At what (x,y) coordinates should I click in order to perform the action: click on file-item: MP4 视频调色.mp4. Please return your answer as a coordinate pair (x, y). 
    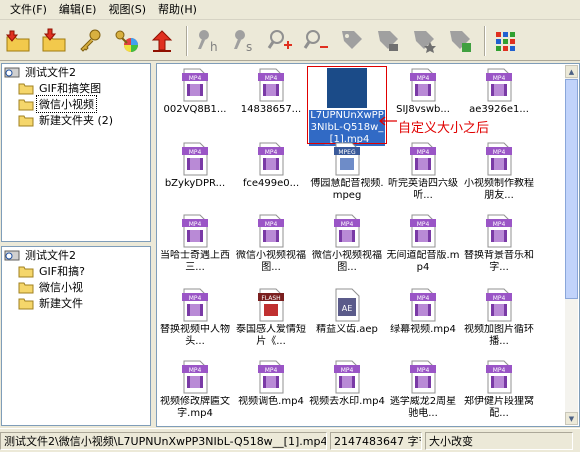
    Looking at the image, I should click on (271, 384).